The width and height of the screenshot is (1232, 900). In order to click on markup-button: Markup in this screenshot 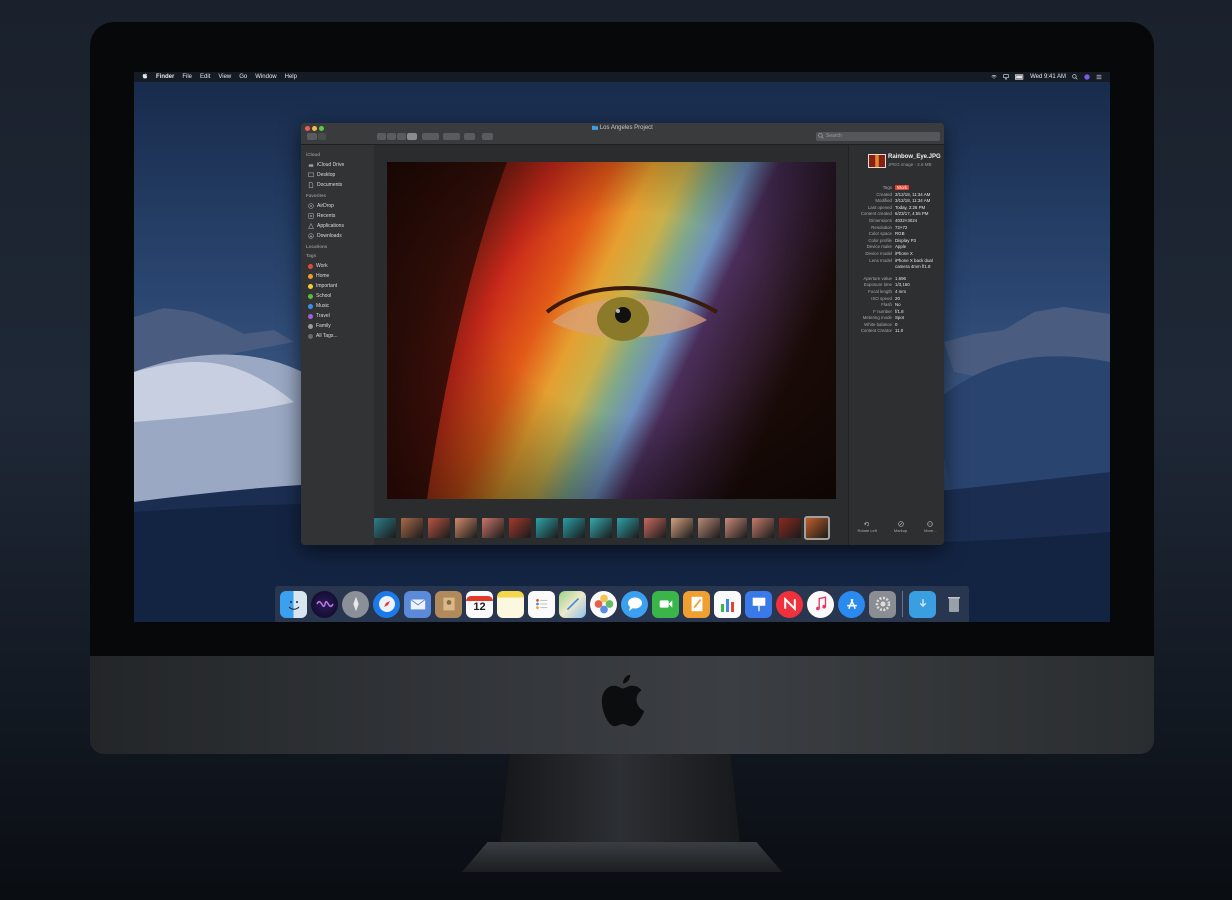, I will do `click(900, 527)`.